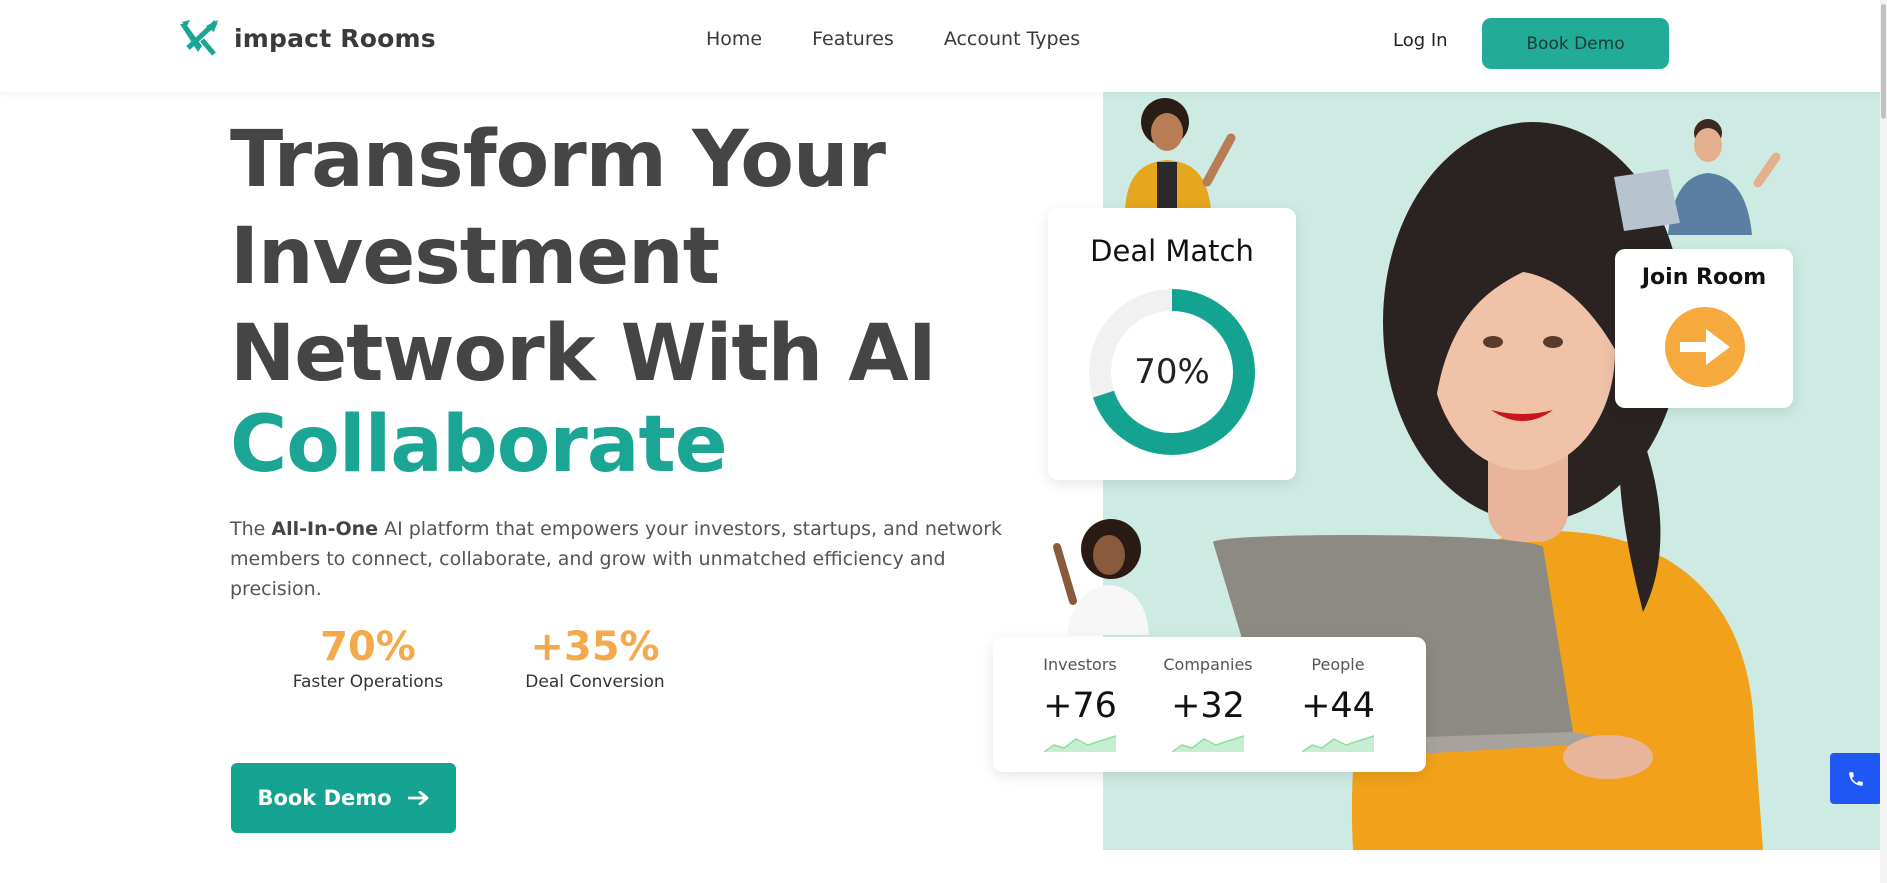  Describe the element at coordinates (1420, 40) in the screenshot. I see `login-link: Log In` at that location.